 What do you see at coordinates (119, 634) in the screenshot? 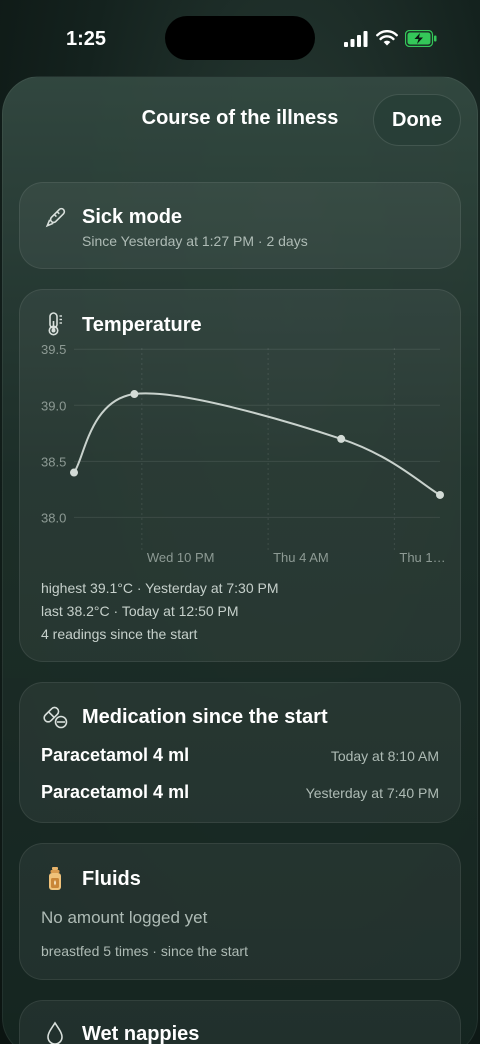
I see `temperature-readings: 4 readings since the start` at bounding box center [119, 634].